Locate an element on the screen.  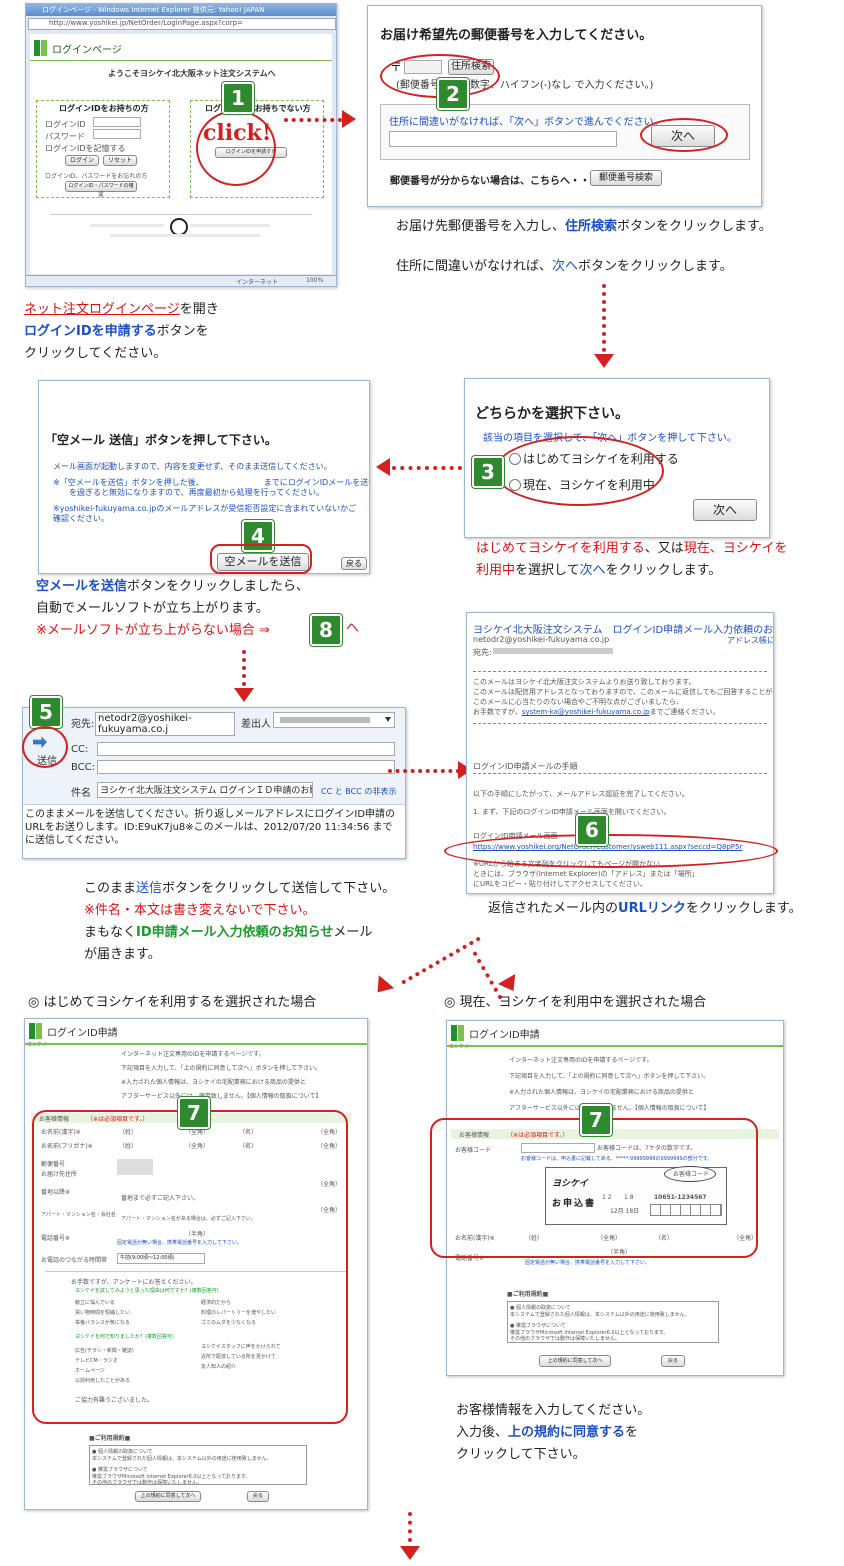
terms-text: 本システムで登録された個人情報は、本システム以外の用途に使用致しません。 is located at coordinates (182, 1459).